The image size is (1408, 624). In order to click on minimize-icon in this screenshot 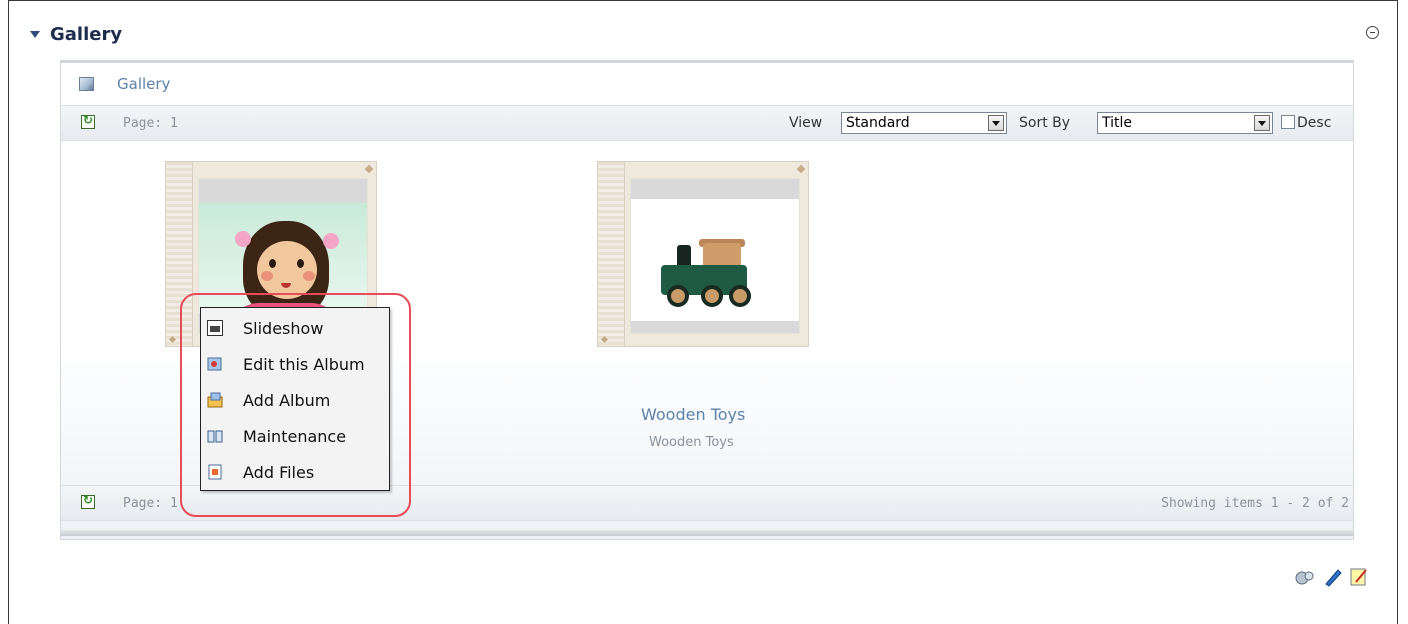, I will do `click(1372, 32)`.